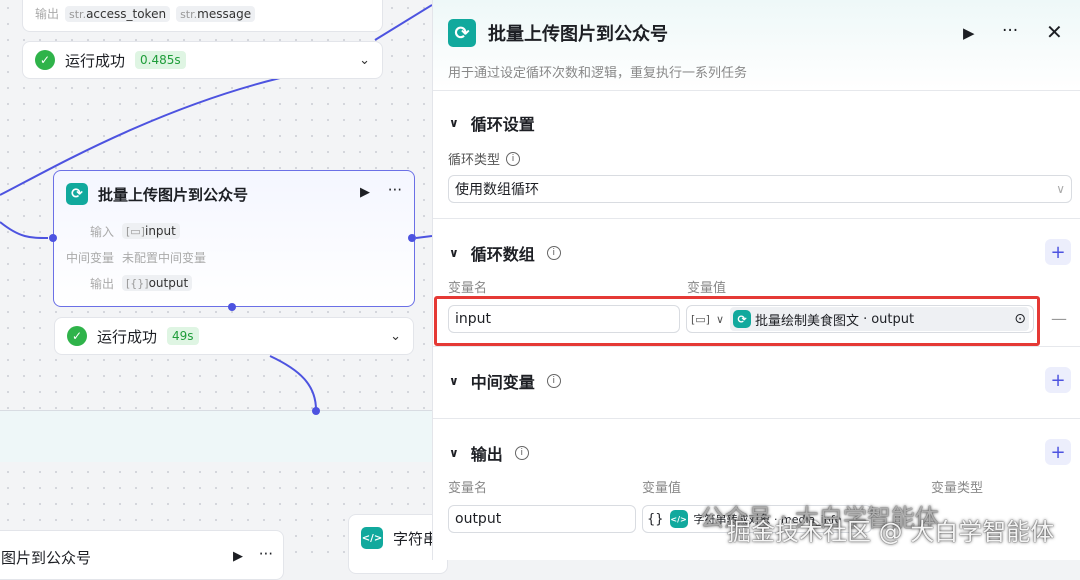  What do you see at coordinates (505, 253) in the screenshot?
I see `section-header: ∨ 循环数组 i` at bounding box center [505, 253].